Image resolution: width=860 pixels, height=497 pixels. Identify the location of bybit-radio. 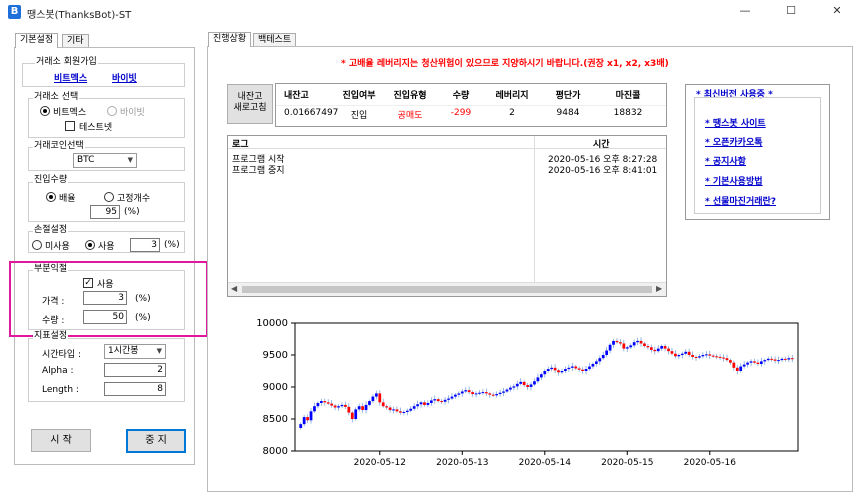
(112, 111).